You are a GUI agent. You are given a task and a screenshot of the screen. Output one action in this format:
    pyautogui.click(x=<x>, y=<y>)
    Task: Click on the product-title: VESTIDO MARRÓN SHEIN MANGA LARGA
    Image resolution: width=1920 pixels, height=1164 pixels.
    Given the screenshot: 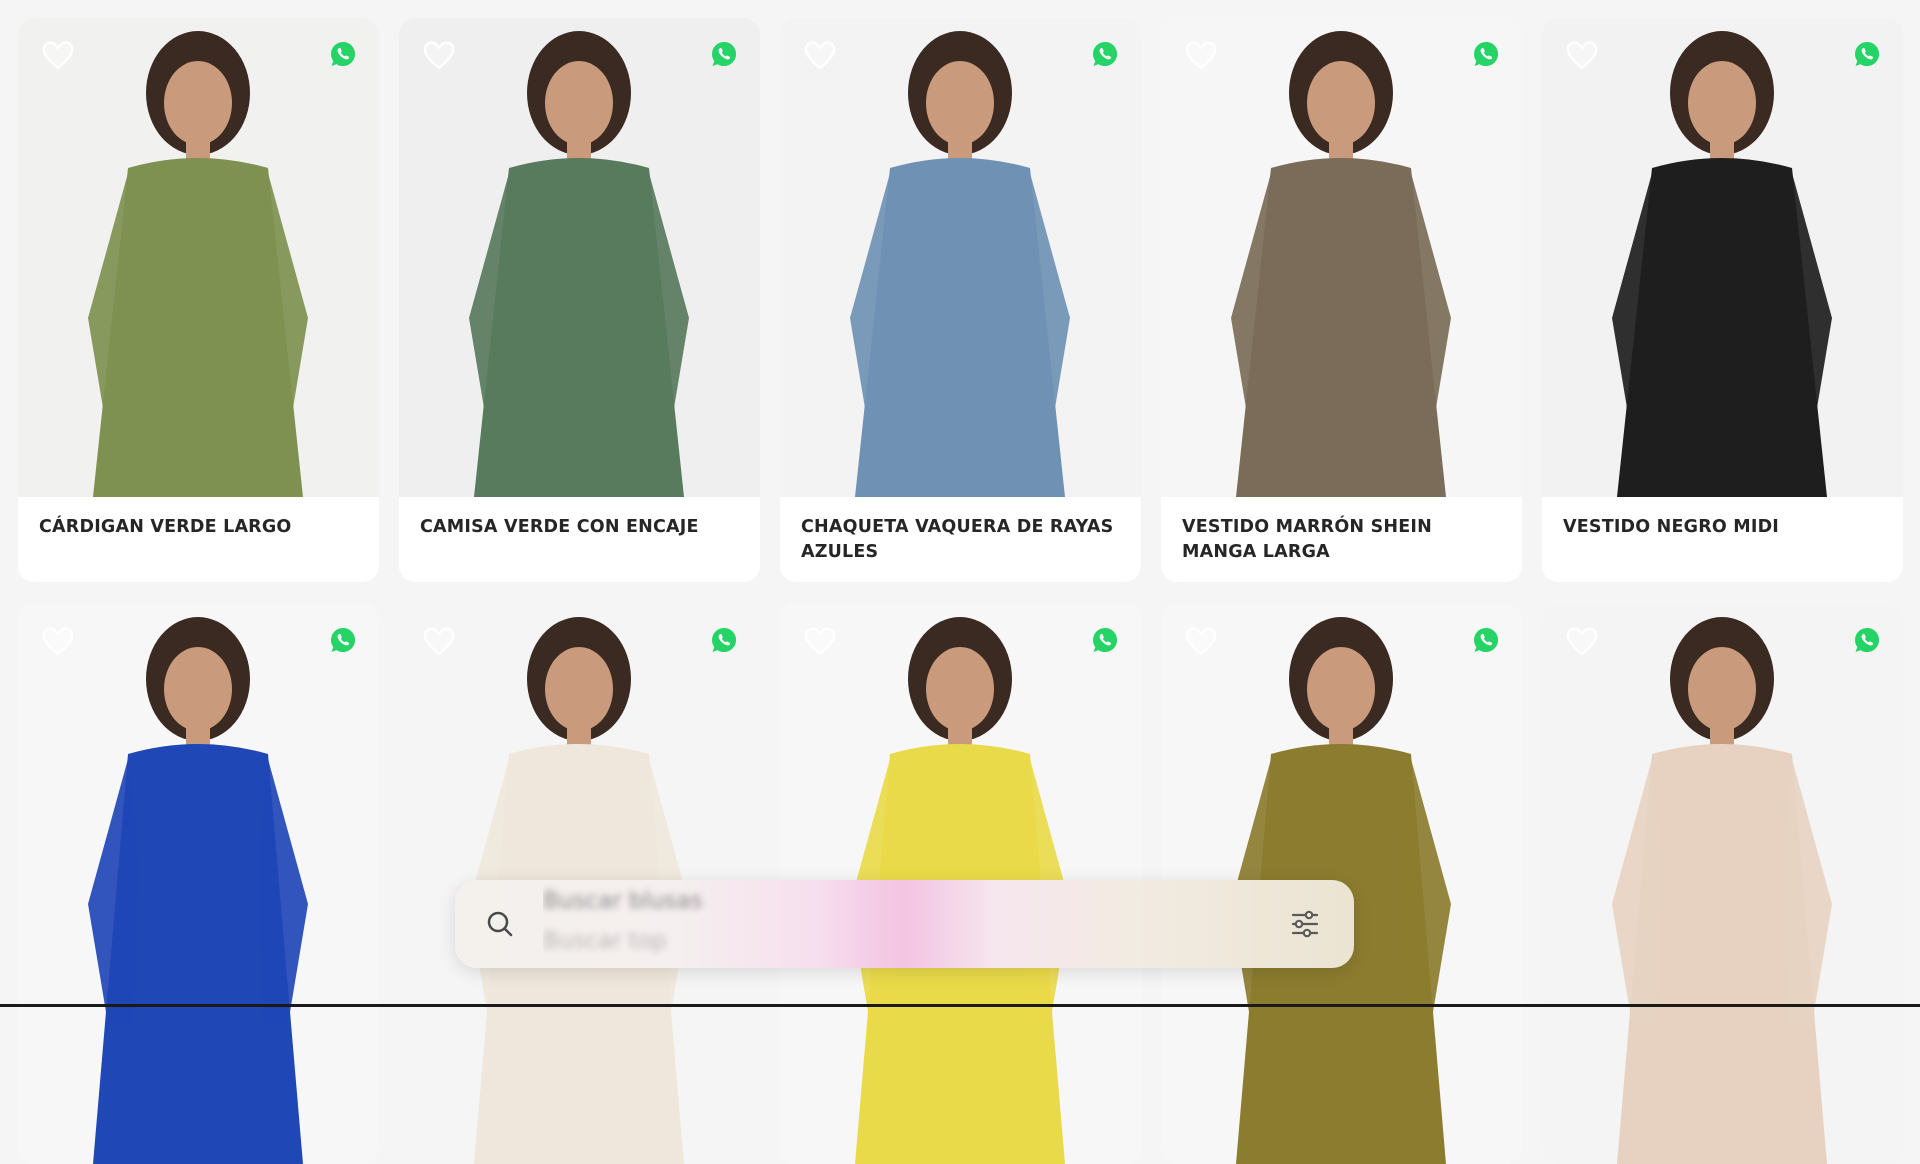 What is the action you would take?
    pyautogui.click(x=1341, y=531)
    